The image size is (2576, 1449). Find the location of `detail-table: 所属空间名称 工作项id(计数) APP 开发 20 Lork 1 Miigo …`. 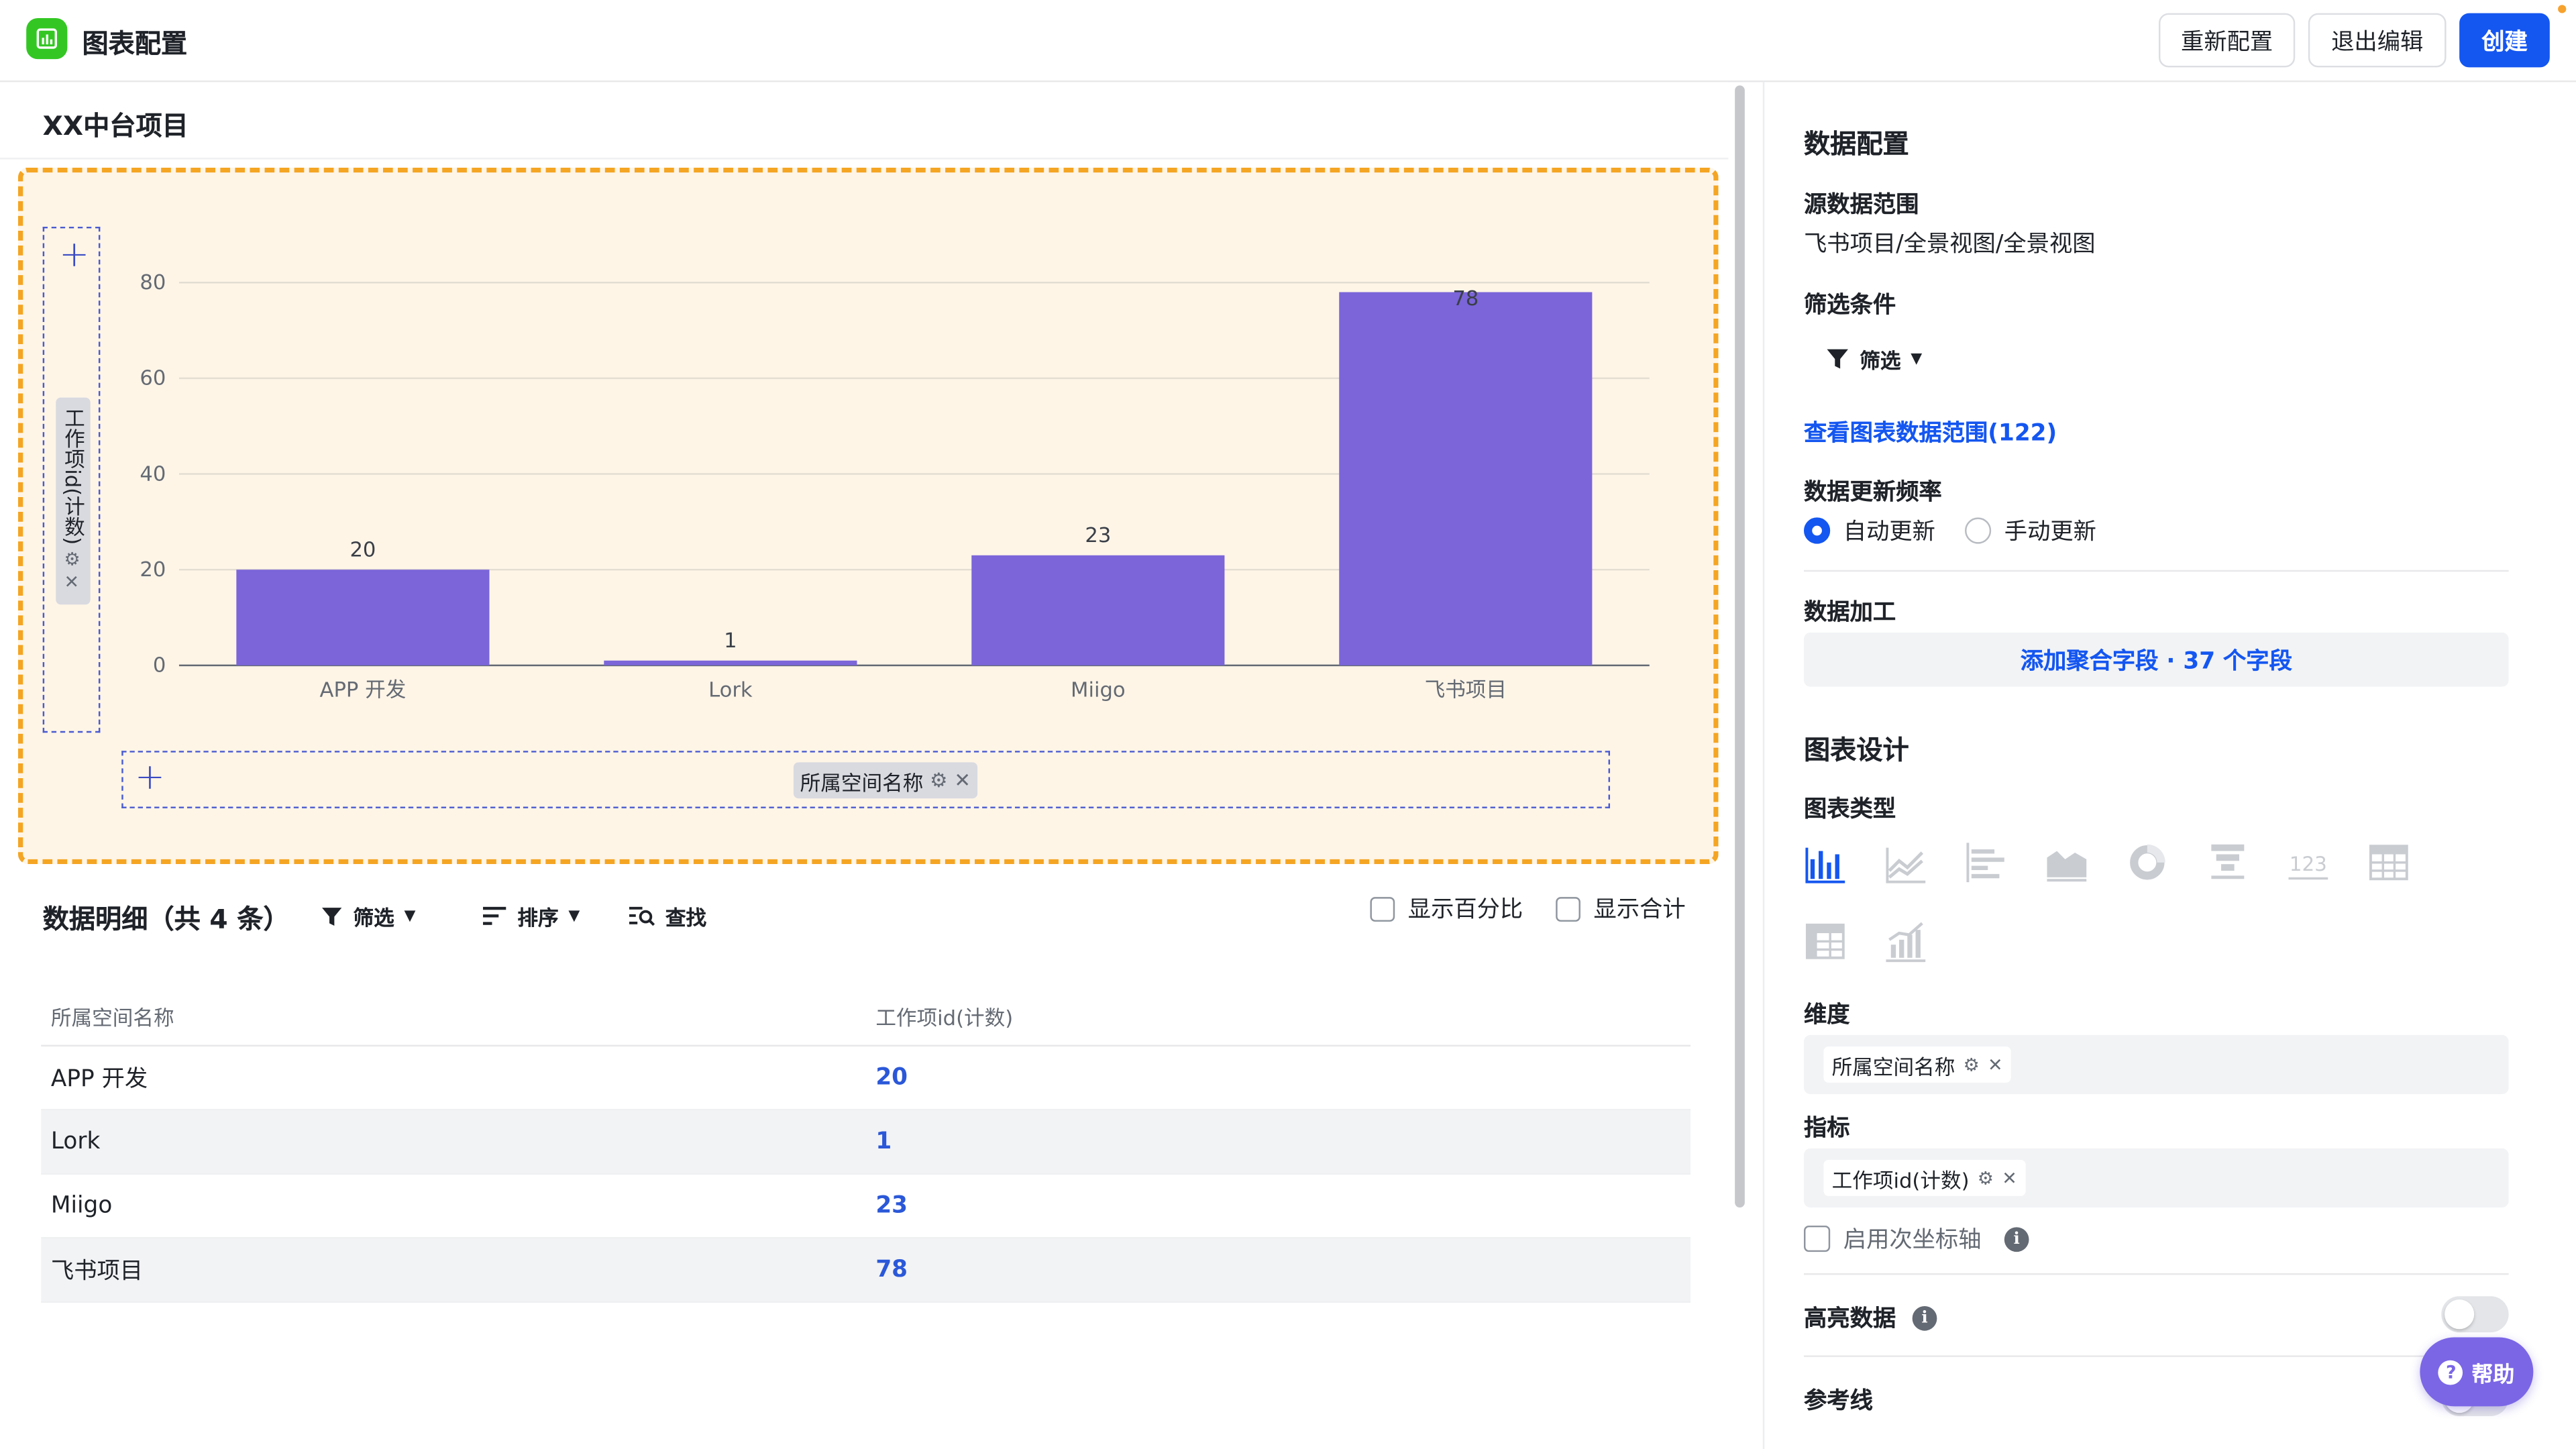

detail-table: 所属空间名称 工作项id(计数) APP 开发 20 Lork 1 Miigo … is located at coordinates (866, 1144).